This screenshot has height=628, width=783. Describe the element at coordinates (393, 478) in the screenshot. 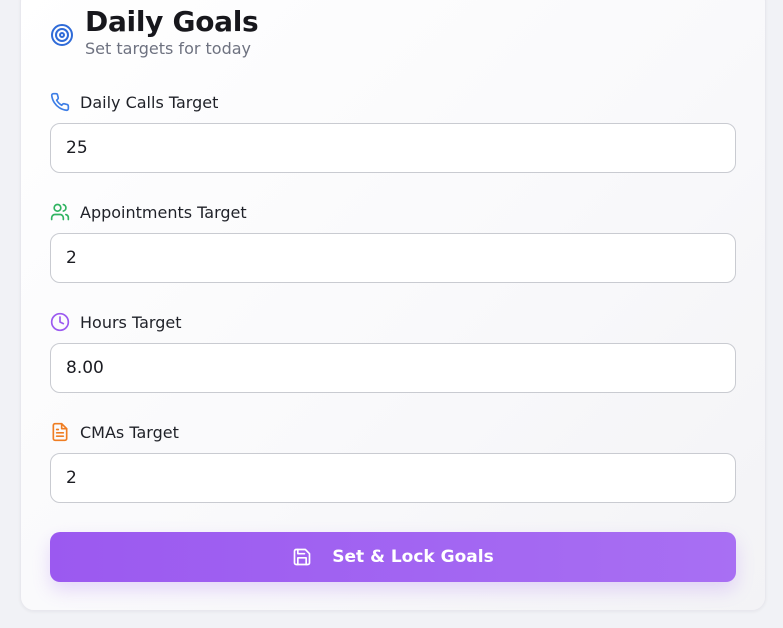

I see `cmas-input` at that location.